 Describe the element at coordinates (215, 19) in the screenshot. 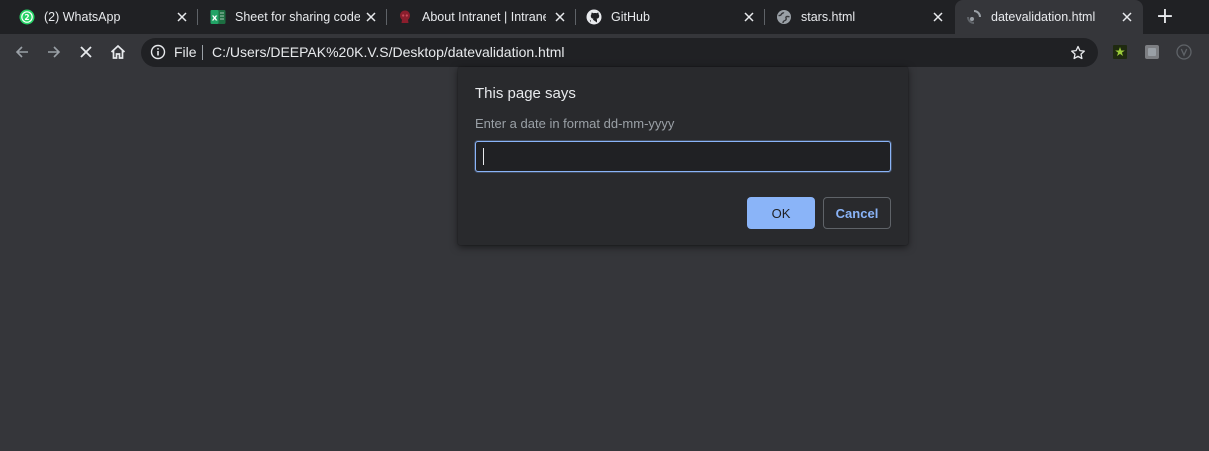

I see `svg-text: x` at that location.